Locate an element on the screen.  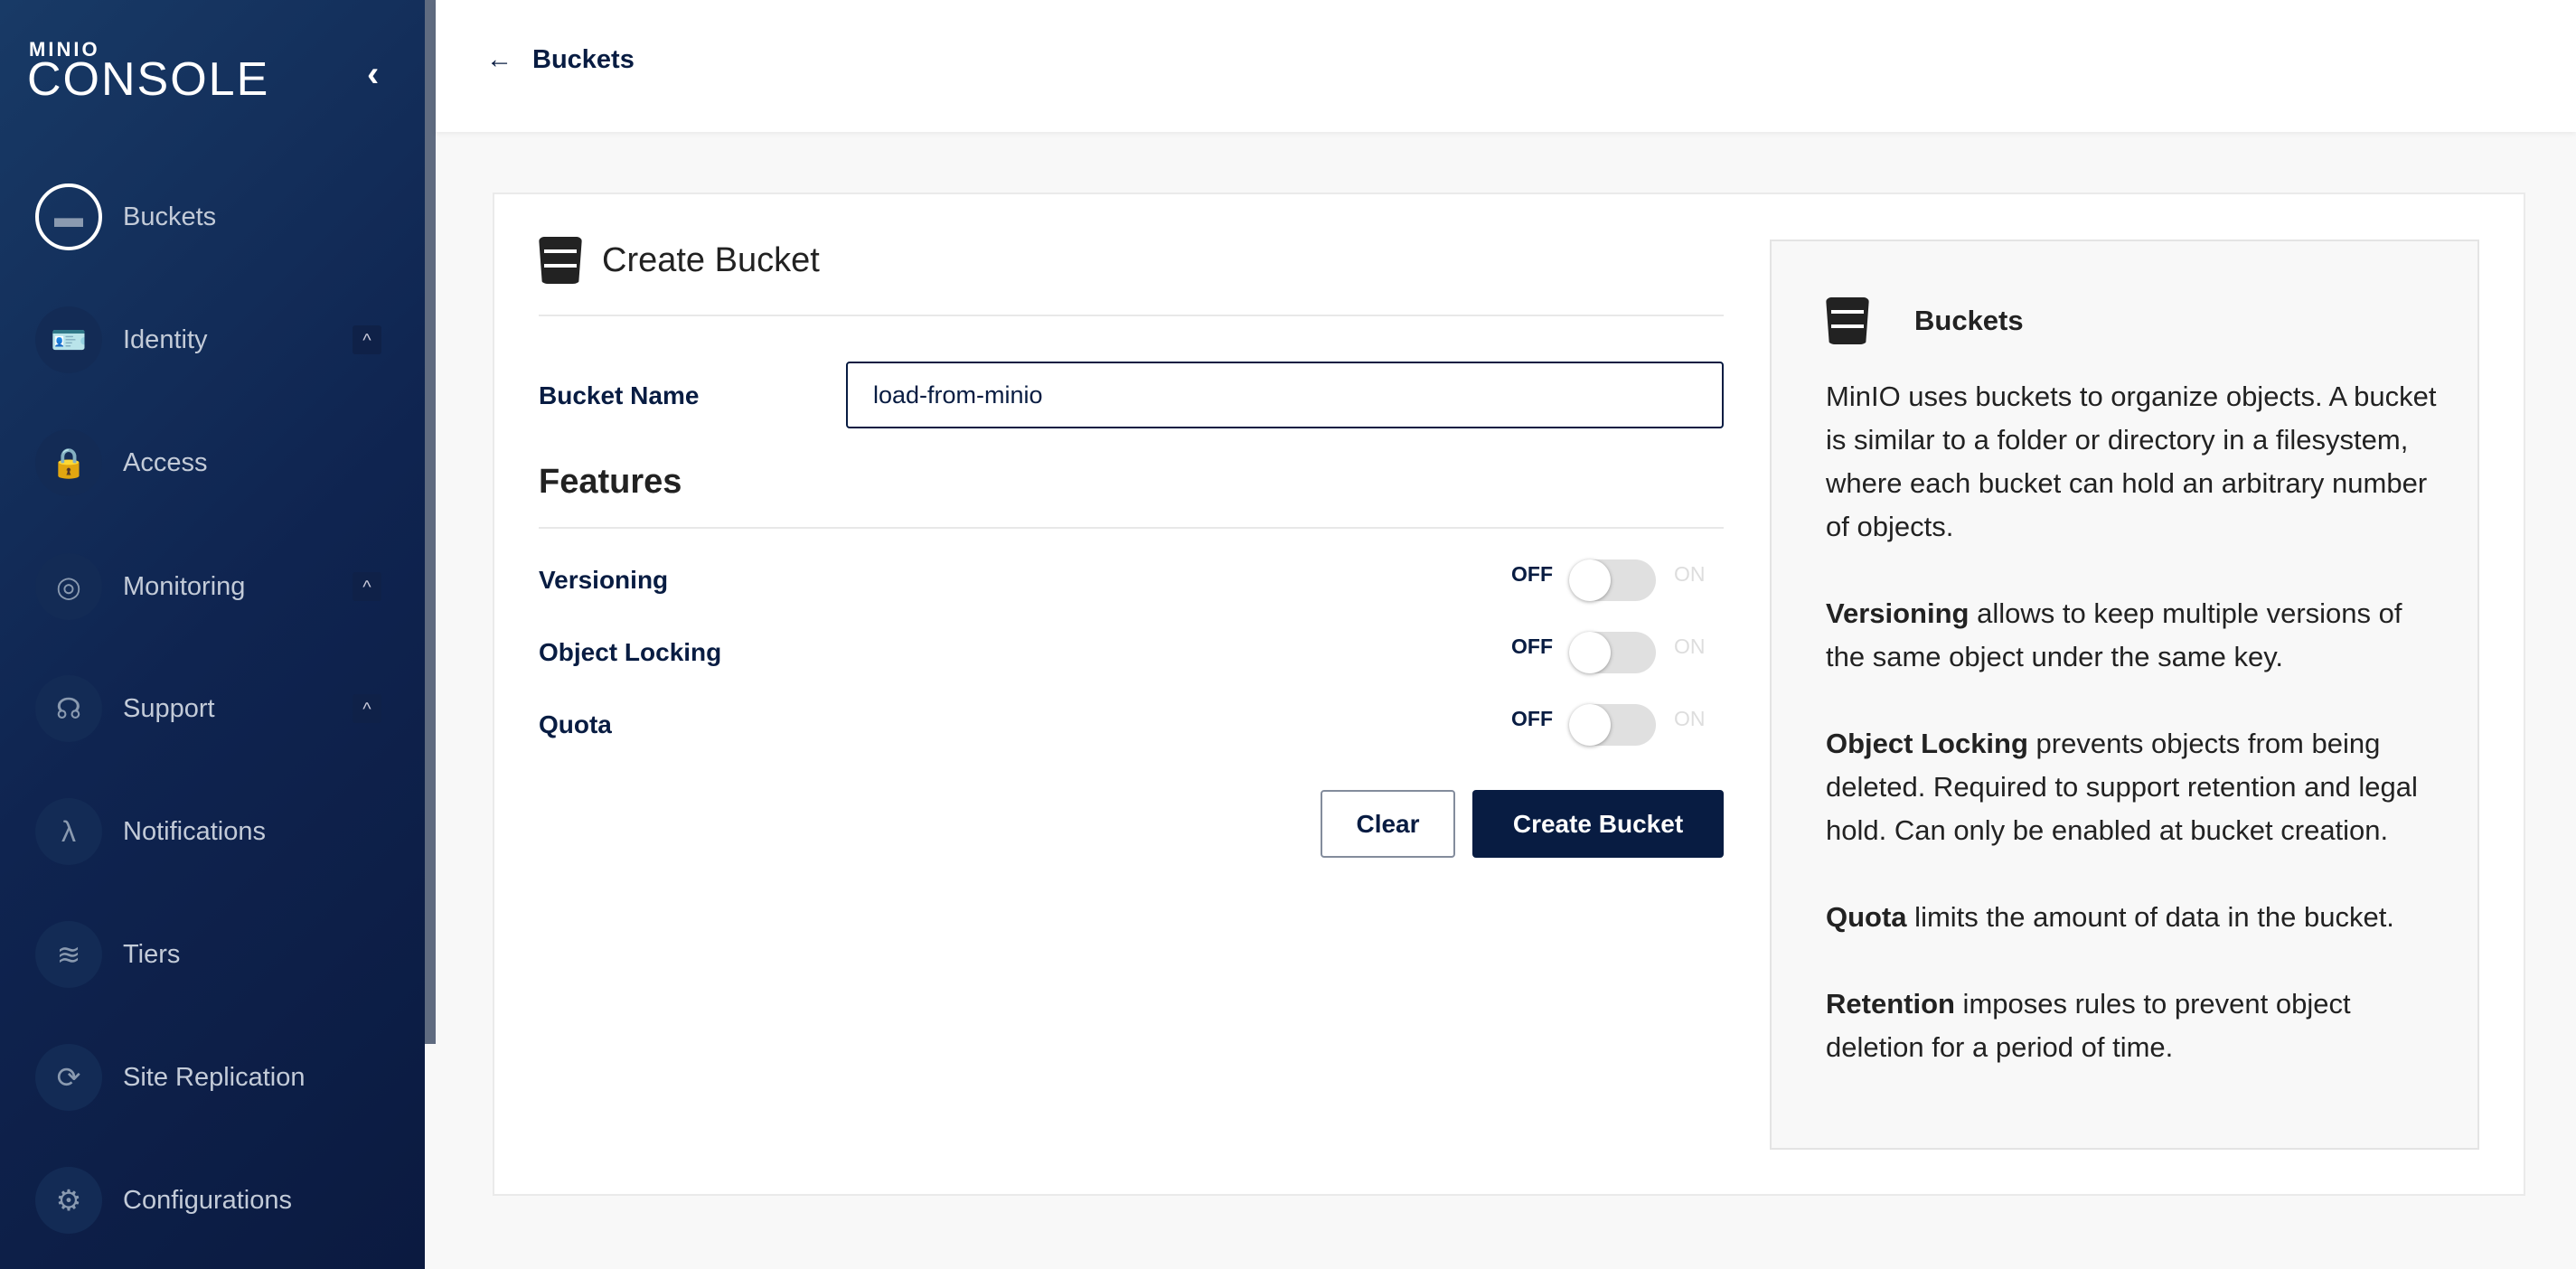
back-to-buckets-link: ← Buckets is located at coordinates (561, 60).